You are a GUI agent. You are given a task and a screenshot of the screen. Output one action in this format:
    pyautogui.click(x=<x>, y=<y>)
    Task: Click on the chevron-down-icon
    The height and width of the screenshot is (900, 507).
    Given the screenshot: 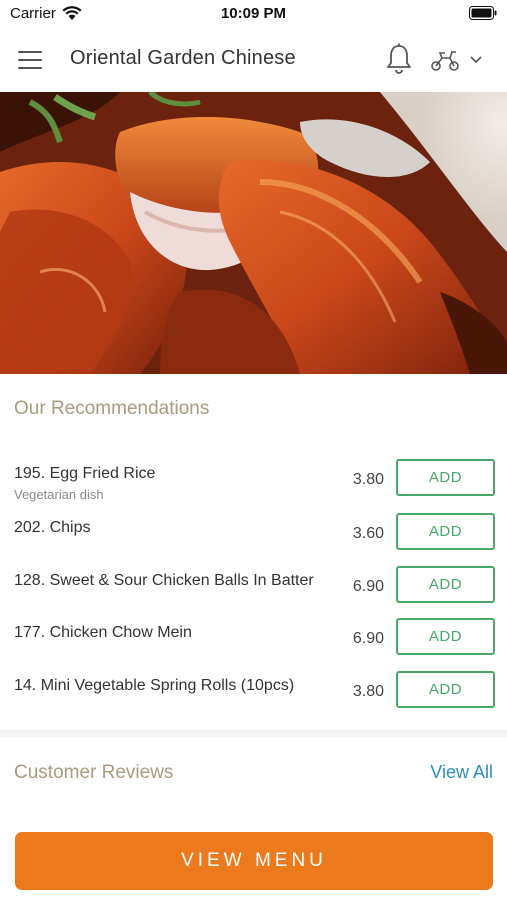 What is the action you would take?
    pyautogui.click(x=476, y=60)
    